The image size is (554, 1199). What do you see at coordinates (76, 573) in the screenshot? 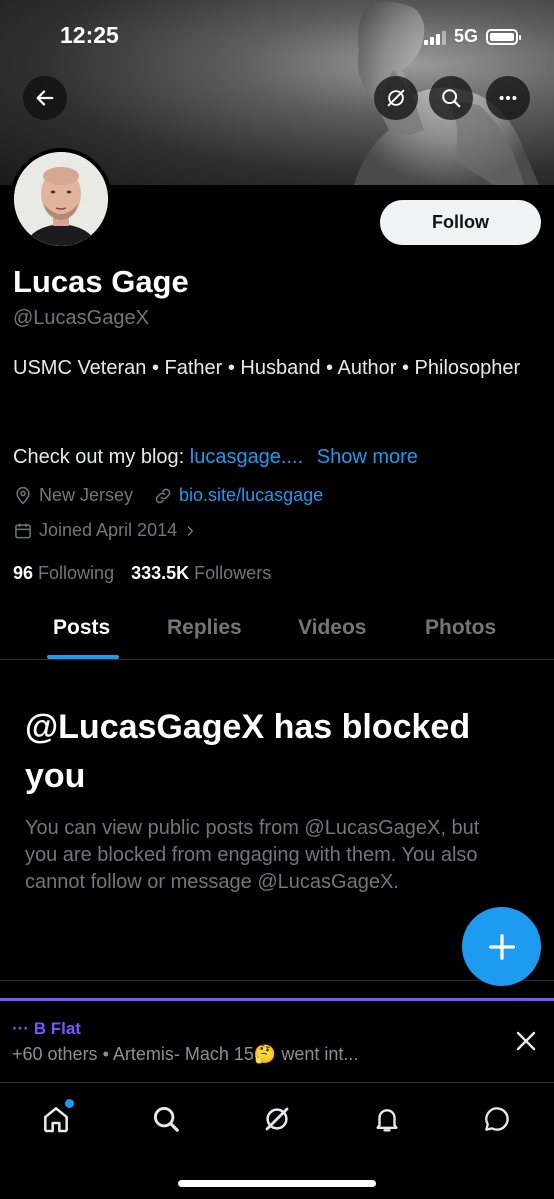
I see `following-label: Following` at bounding box center [76, 573].